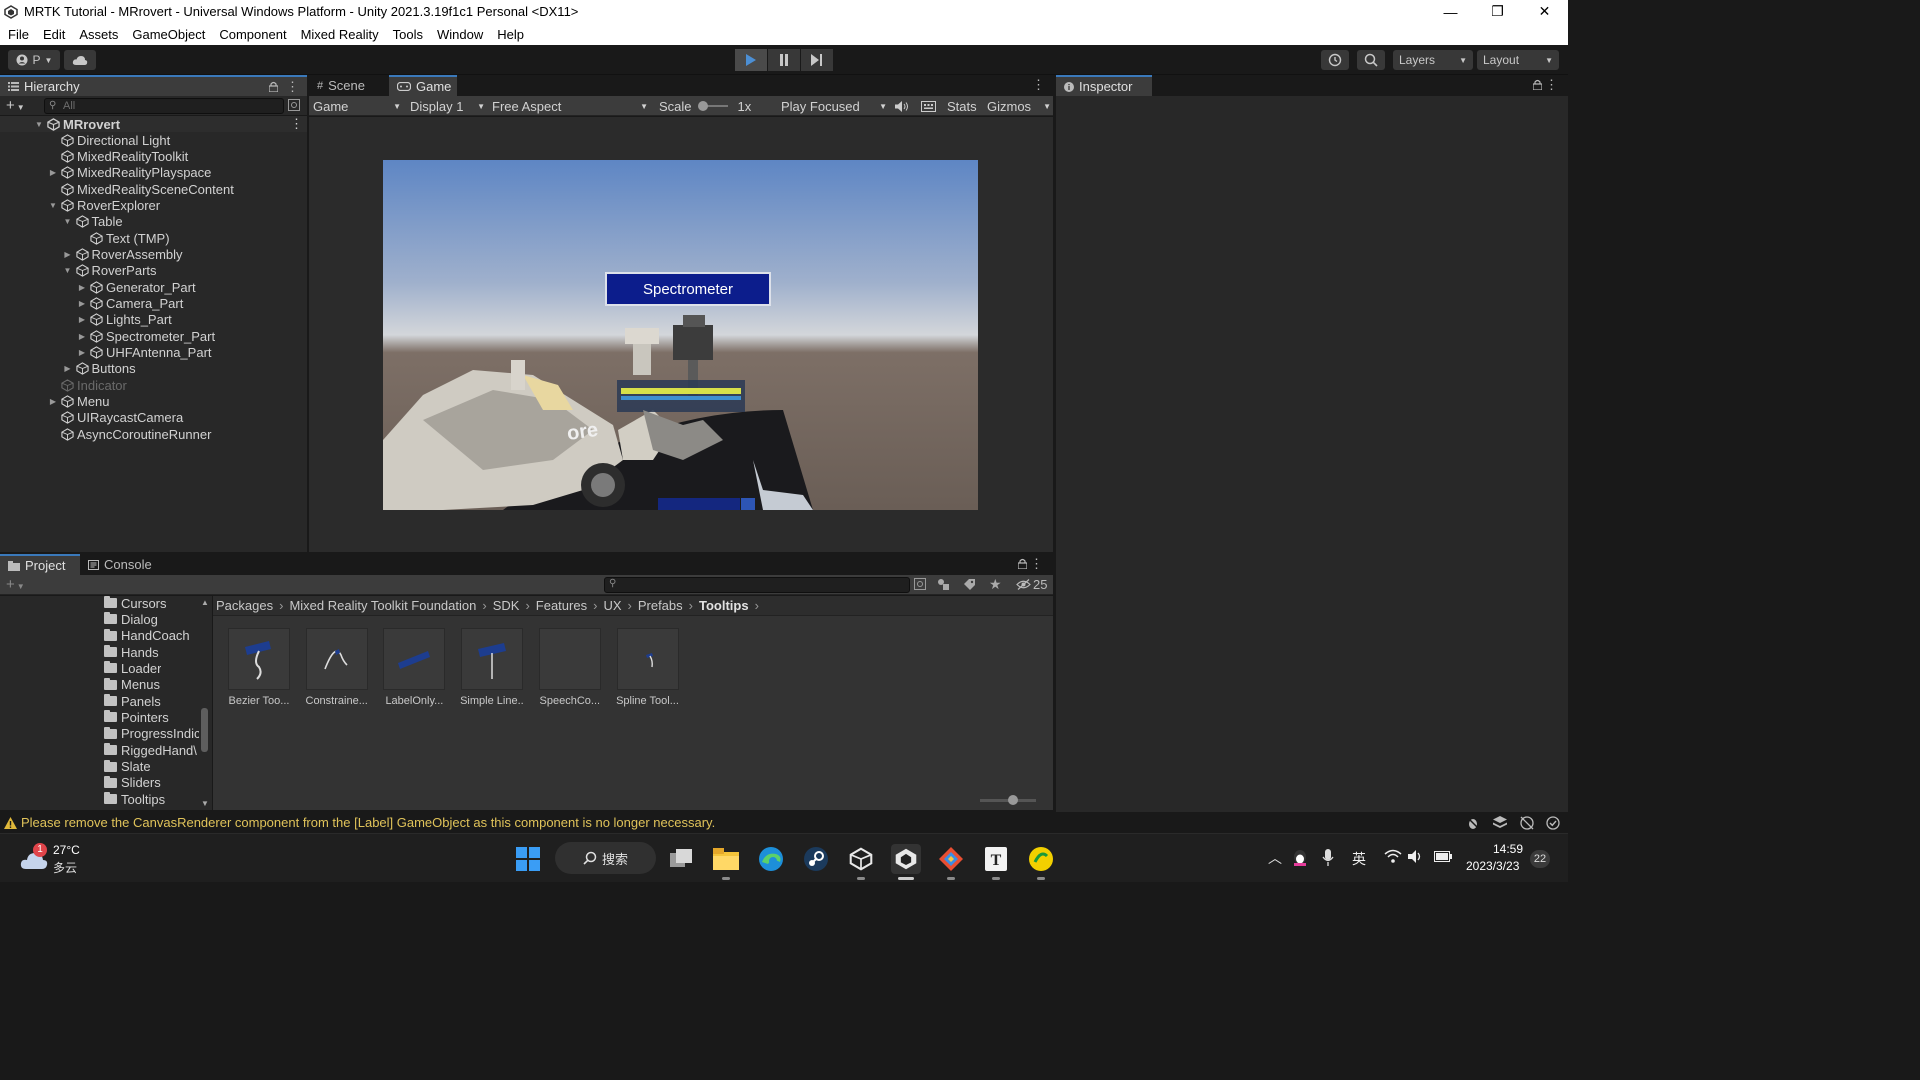 The width and height of the screenshot is (1920, 1080). Describe the element at coordinates (996, 862) in the screenshot. I see `taskbar-typora: T` at that location.